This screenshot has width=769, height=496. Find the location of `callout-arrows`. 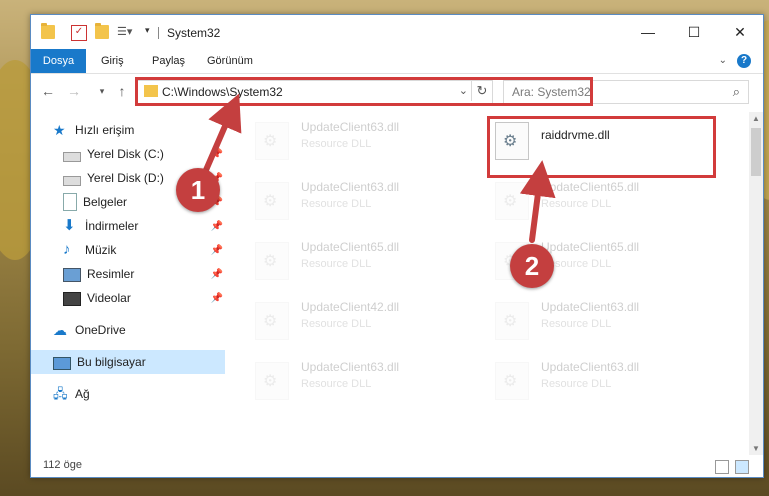

callout-arrows is located at coordinates (379, 168).